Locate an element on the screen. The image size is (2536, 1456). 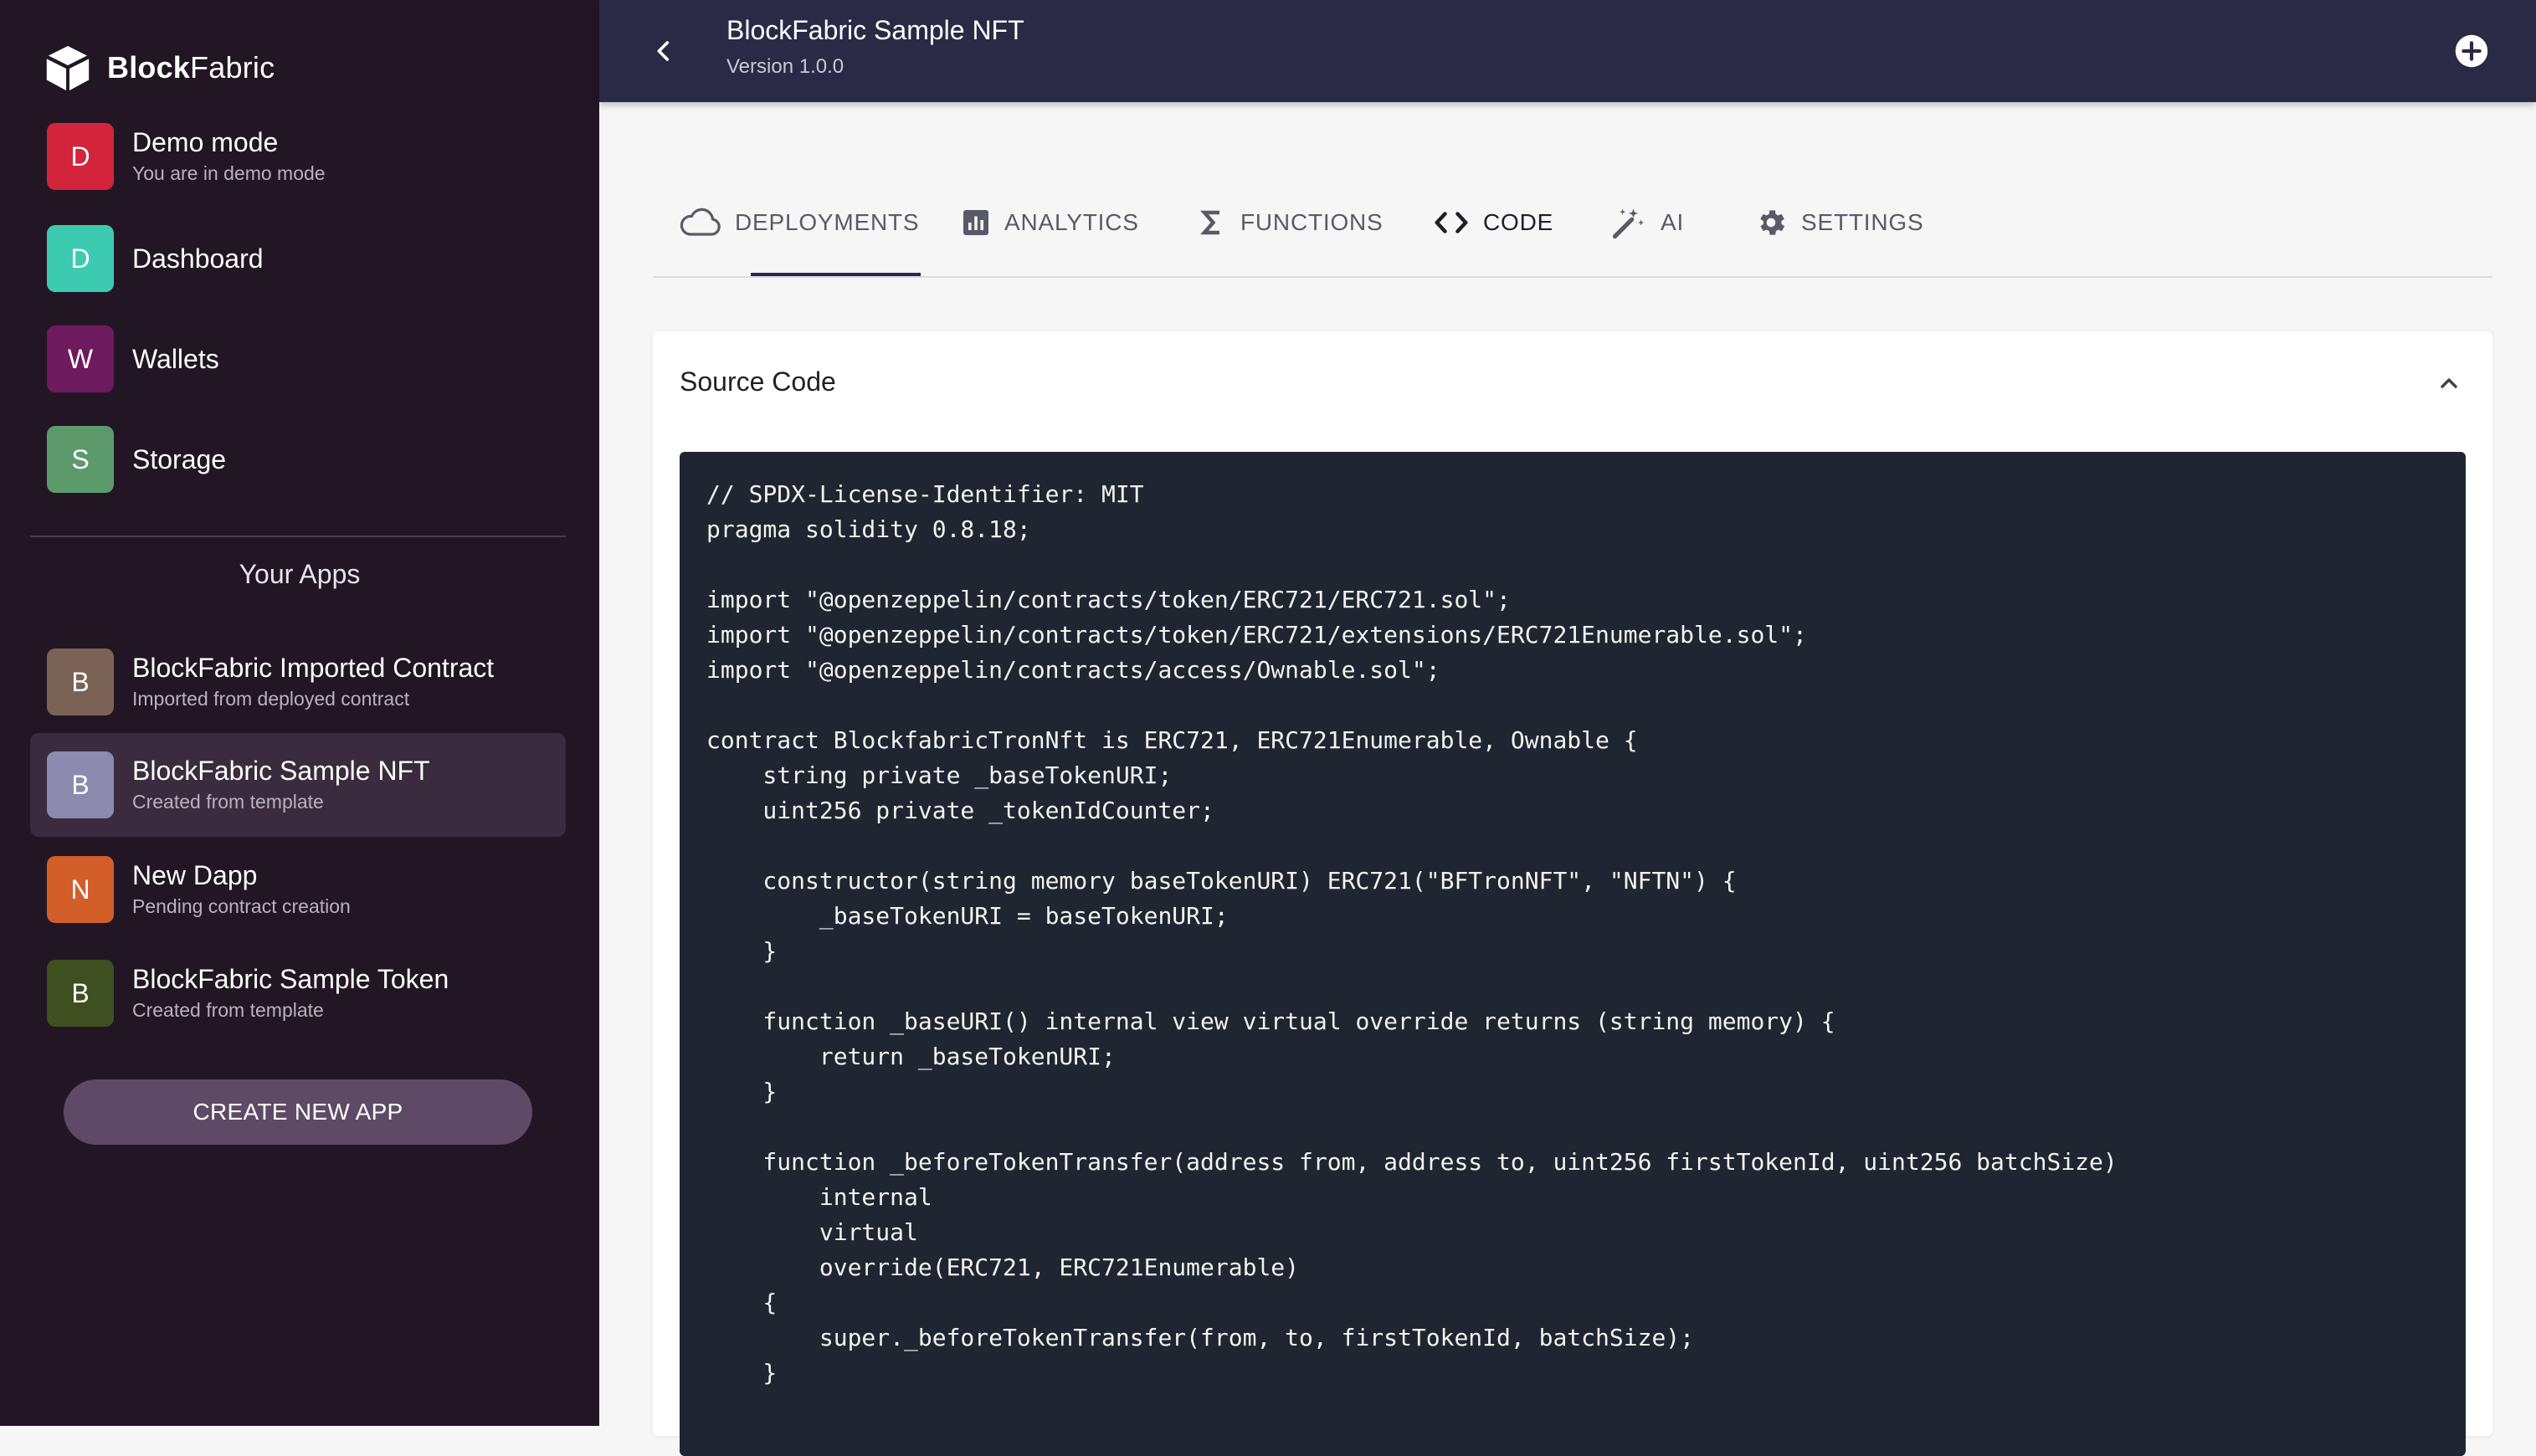
gear-icon is located at coordinates (1772, 222).